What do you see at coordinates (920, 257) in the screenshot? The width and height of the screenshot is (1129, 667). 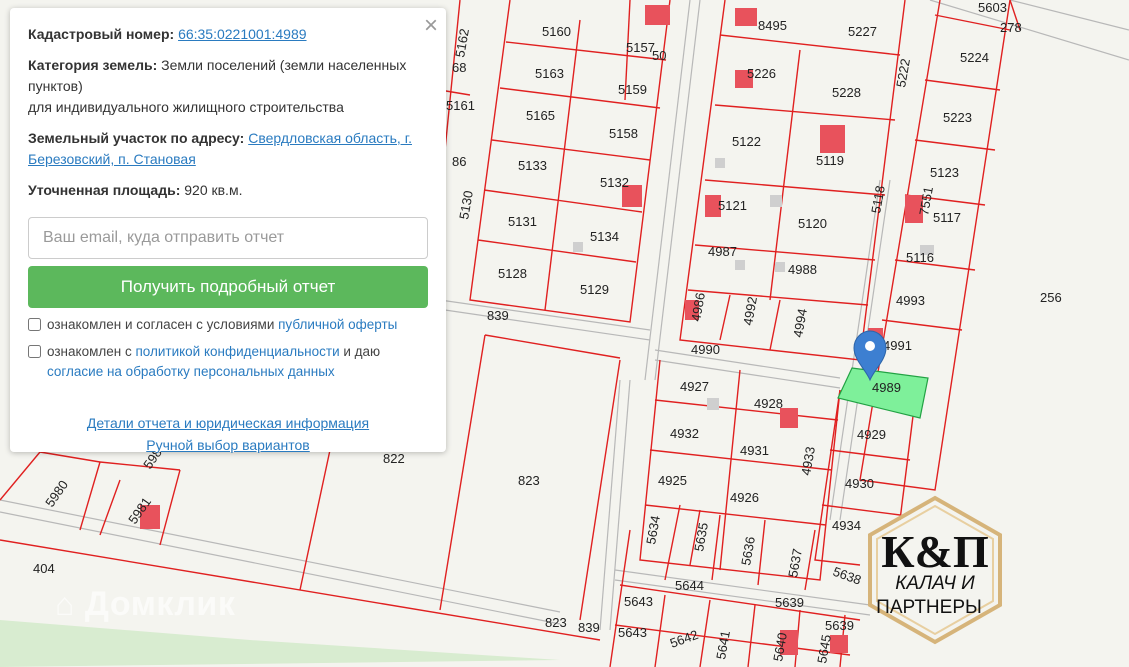 I see `plot-label: 5116` at bounding box center [920, 257].